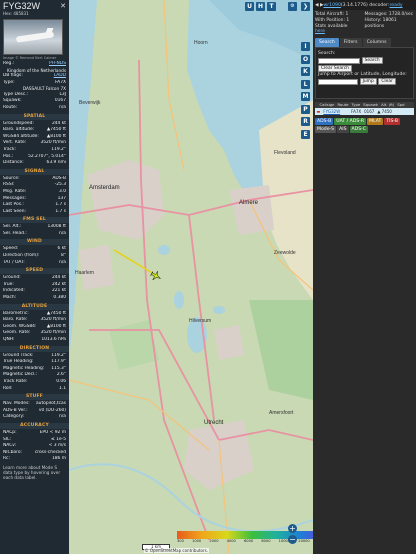 This screenshot has height=554, width=416. Describe the element at coordinates (34, 116) in the screenshot. I see `section-title-spatial: SPATIAL` at that location.